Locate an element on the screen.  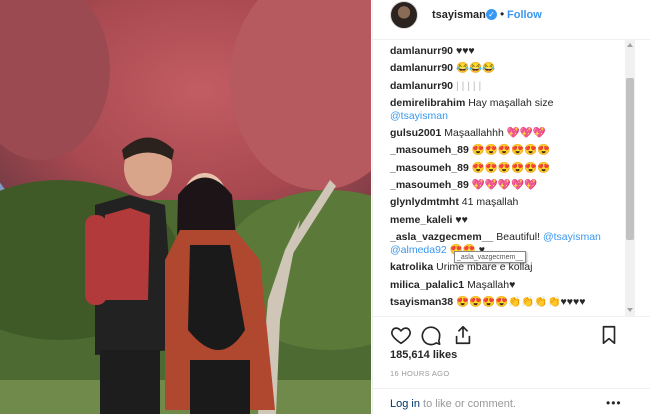
comment-text: | | | | | is located at coordinates (468, 85).